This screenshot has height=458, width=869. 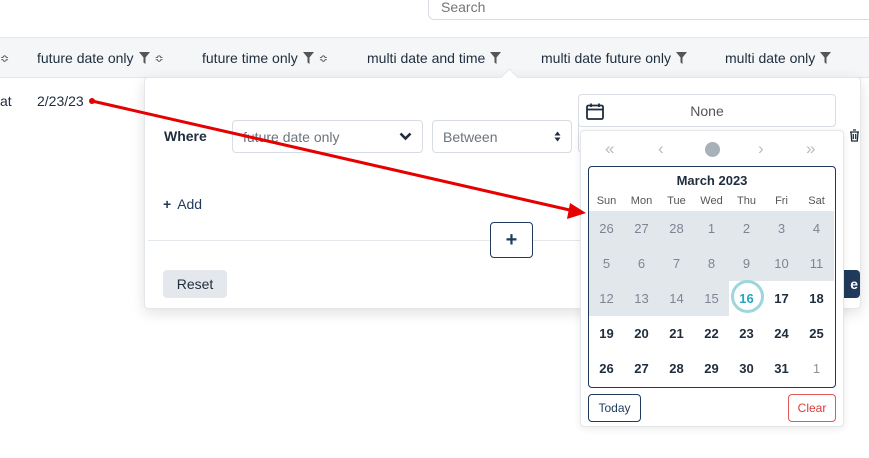 What do you see at coordinates (250, 58) in the screenshot?
I see `column-label: future time only` at bounding box center [250, 58].